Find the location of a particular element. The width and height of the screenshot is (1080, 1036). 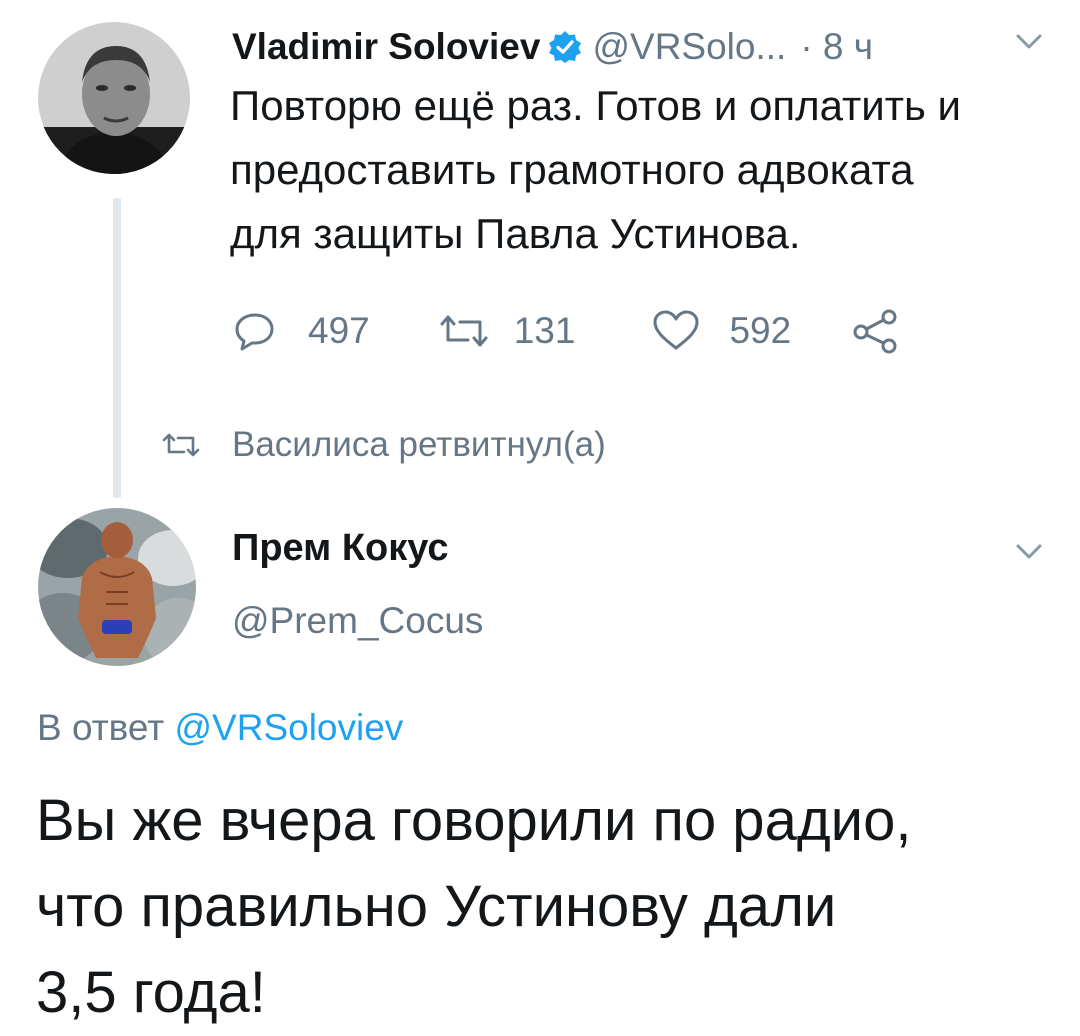

share-button is located at coordinates (875, 331).